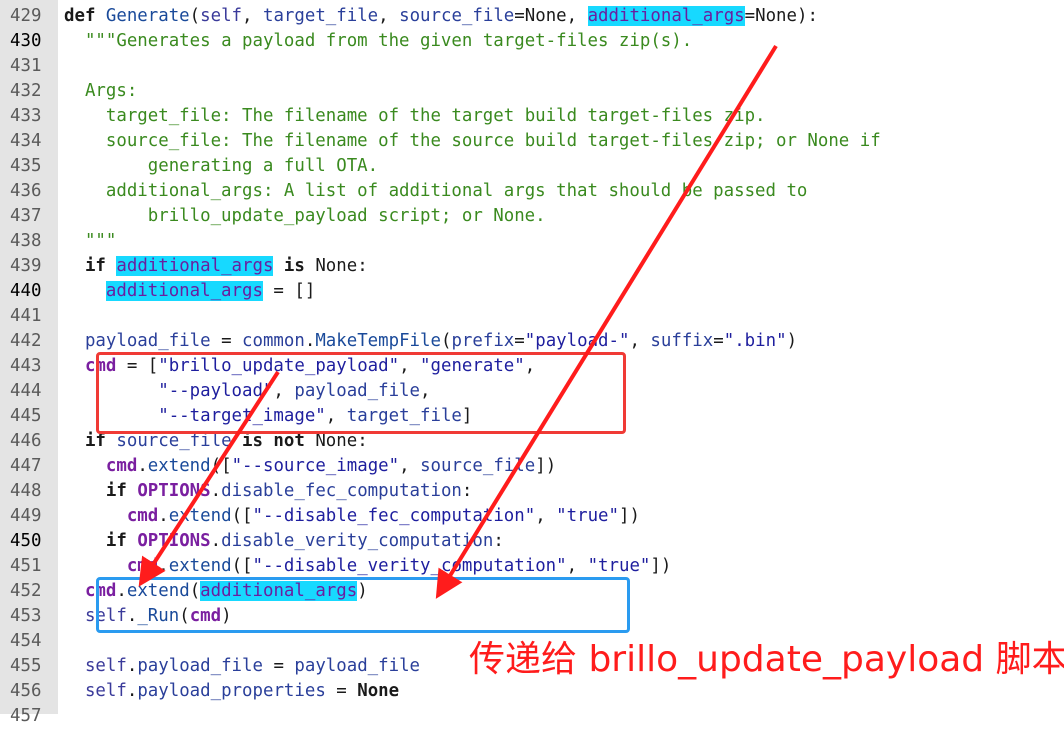  I want to click on arrow-cmd-to-cmd-extend, so click(209, 478).